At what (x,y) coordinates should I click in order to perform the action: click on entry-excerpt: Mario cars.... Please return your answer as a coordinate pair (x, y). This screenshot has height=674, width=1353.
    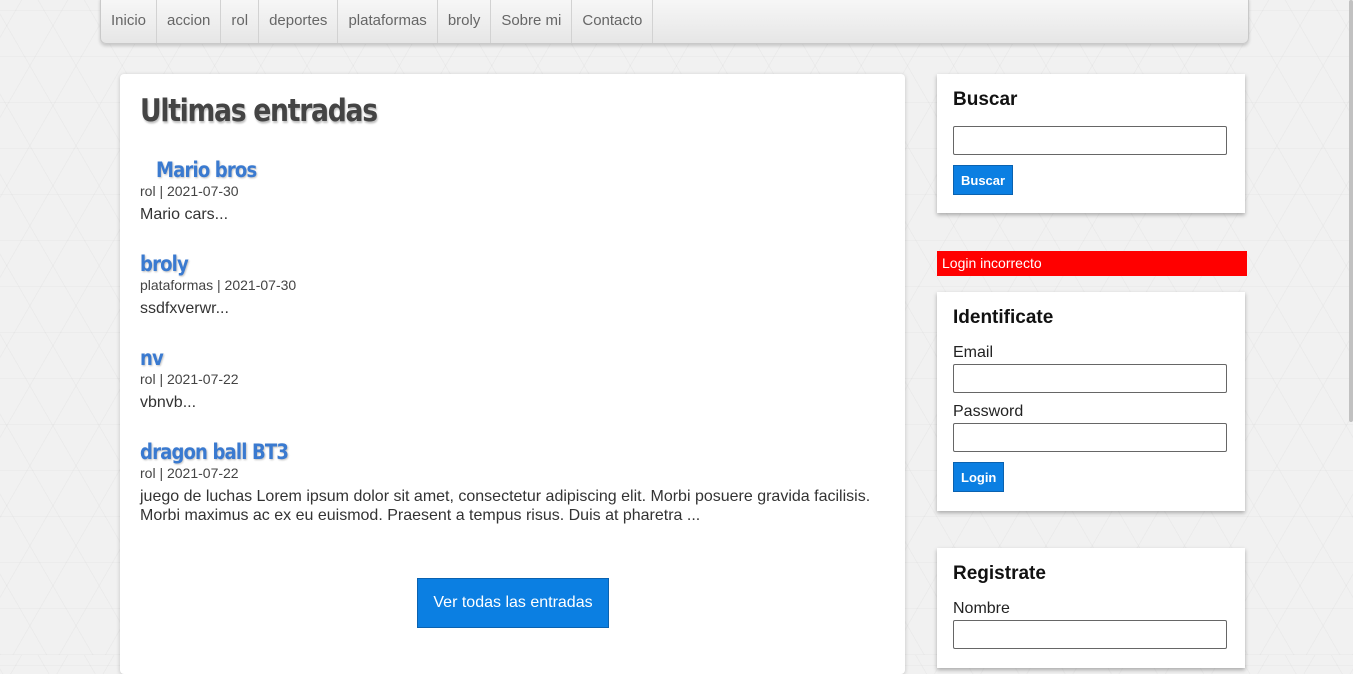
    Looking at the image, I should click on (184, 214).